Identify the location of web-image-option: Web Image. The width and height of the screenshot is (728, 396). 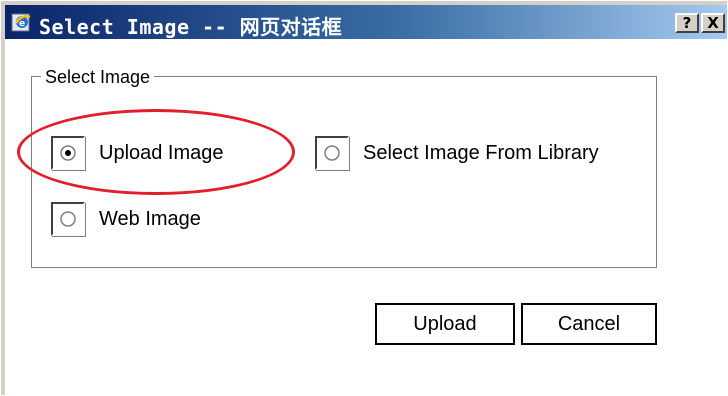
(126, 219).